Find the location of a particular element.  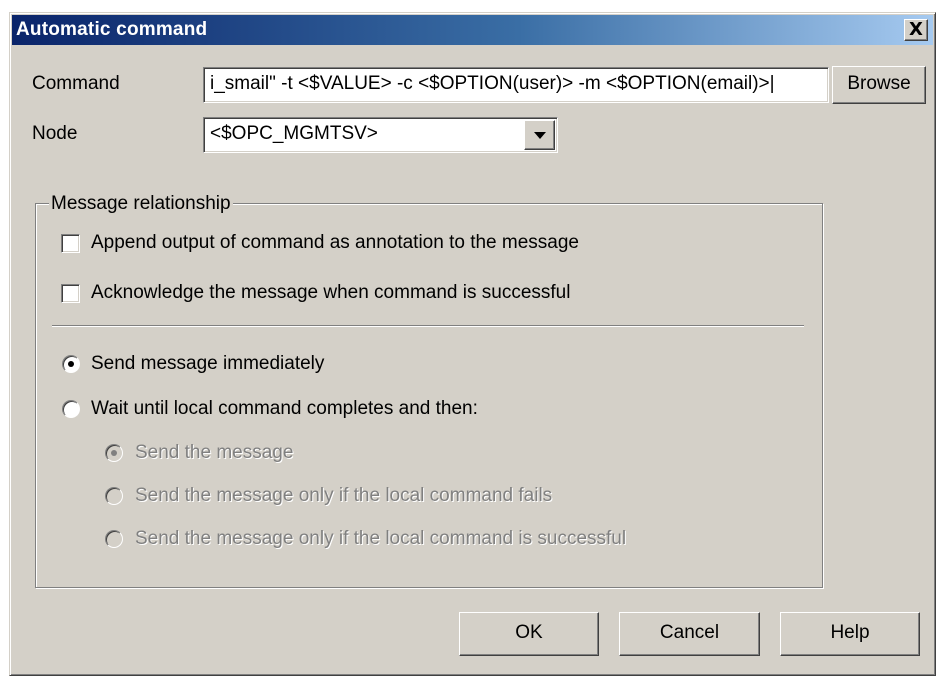

send-if-successful-radio is located at coordinates (114, 539).